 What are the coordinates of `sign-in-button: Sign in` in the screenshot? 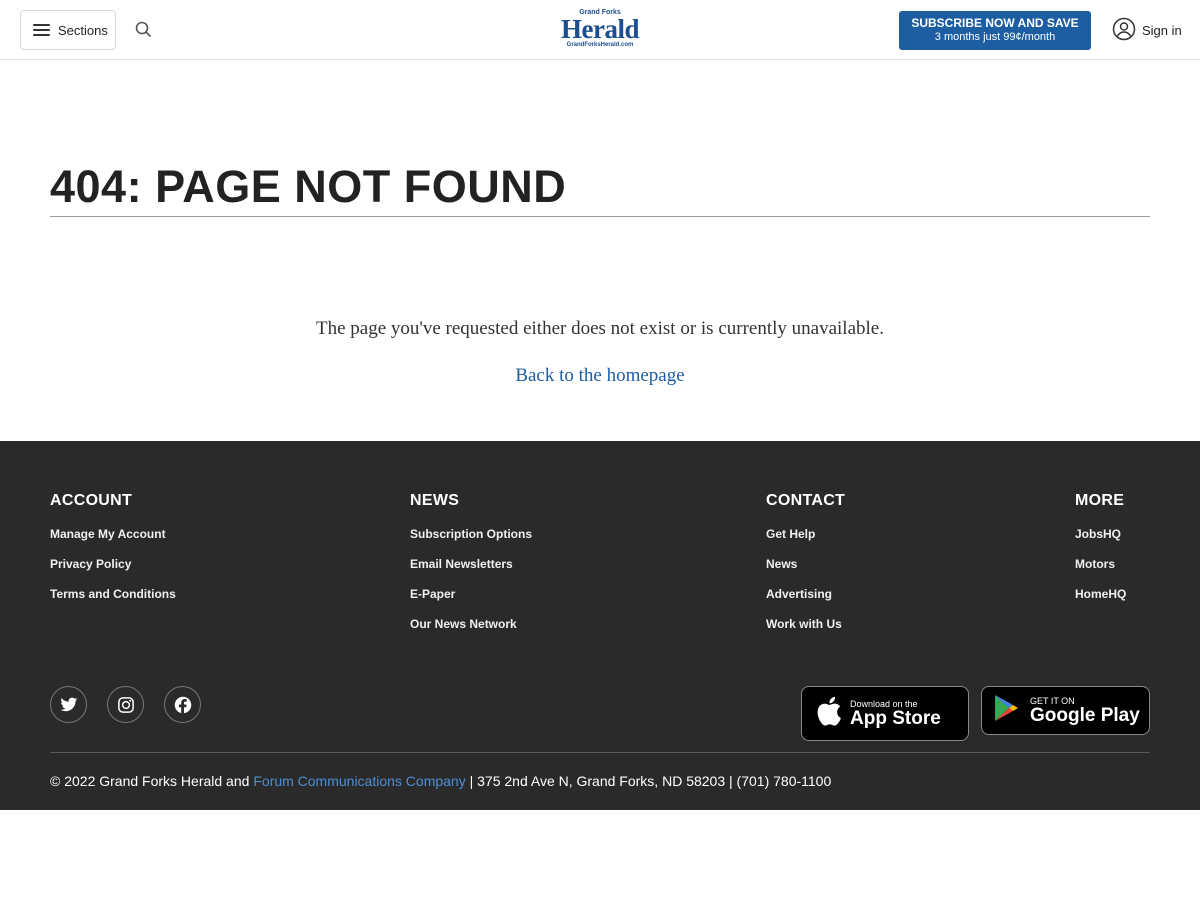 It's located at (1147, 30).